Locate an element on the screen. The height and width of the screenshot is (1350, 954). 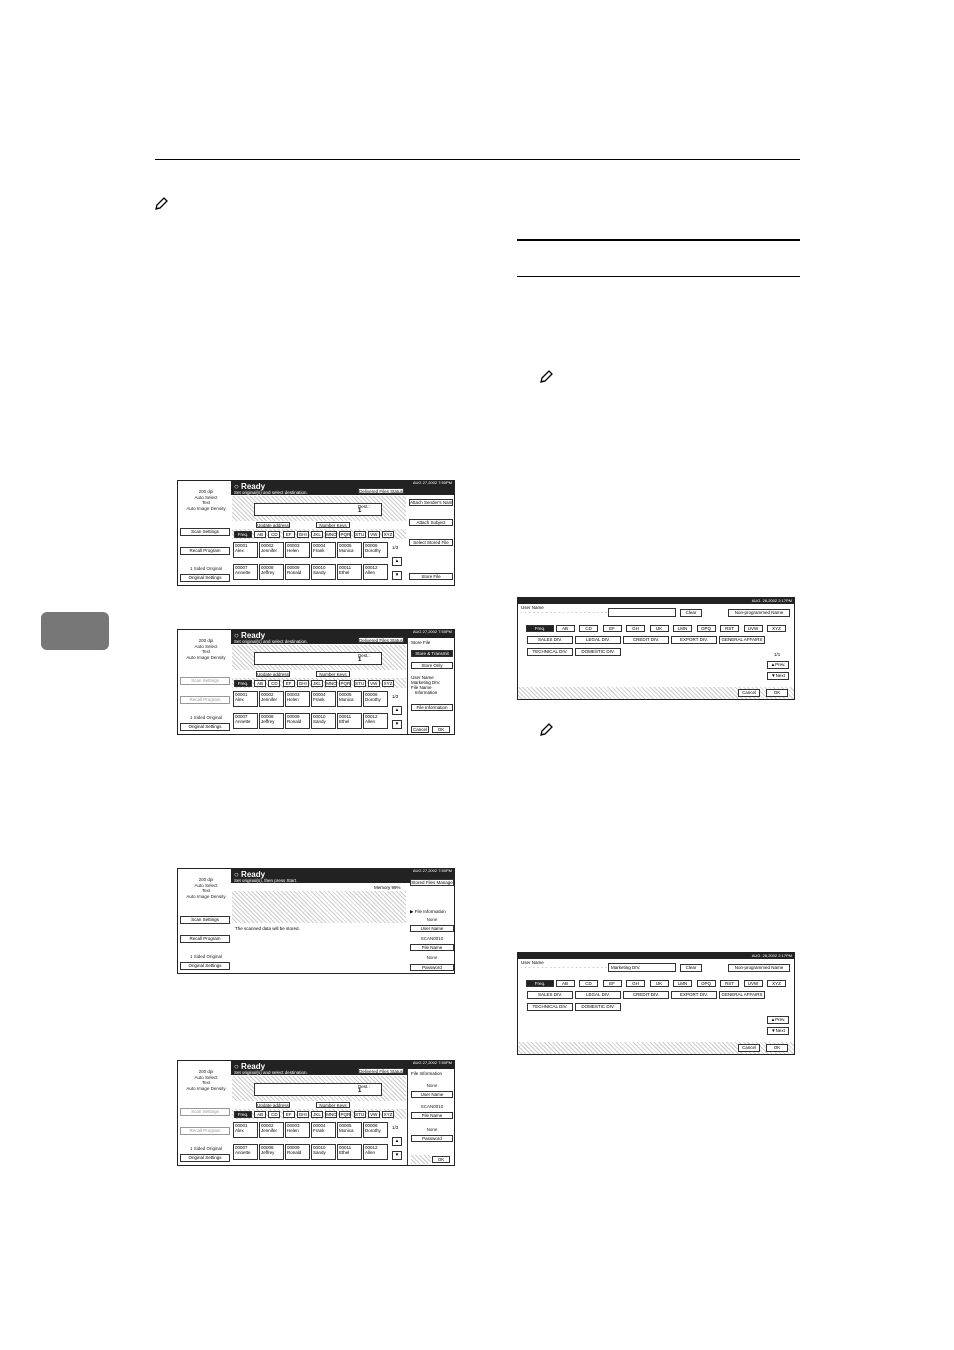
right-action-button: Select Stored File is located at coordinates (431, 542).